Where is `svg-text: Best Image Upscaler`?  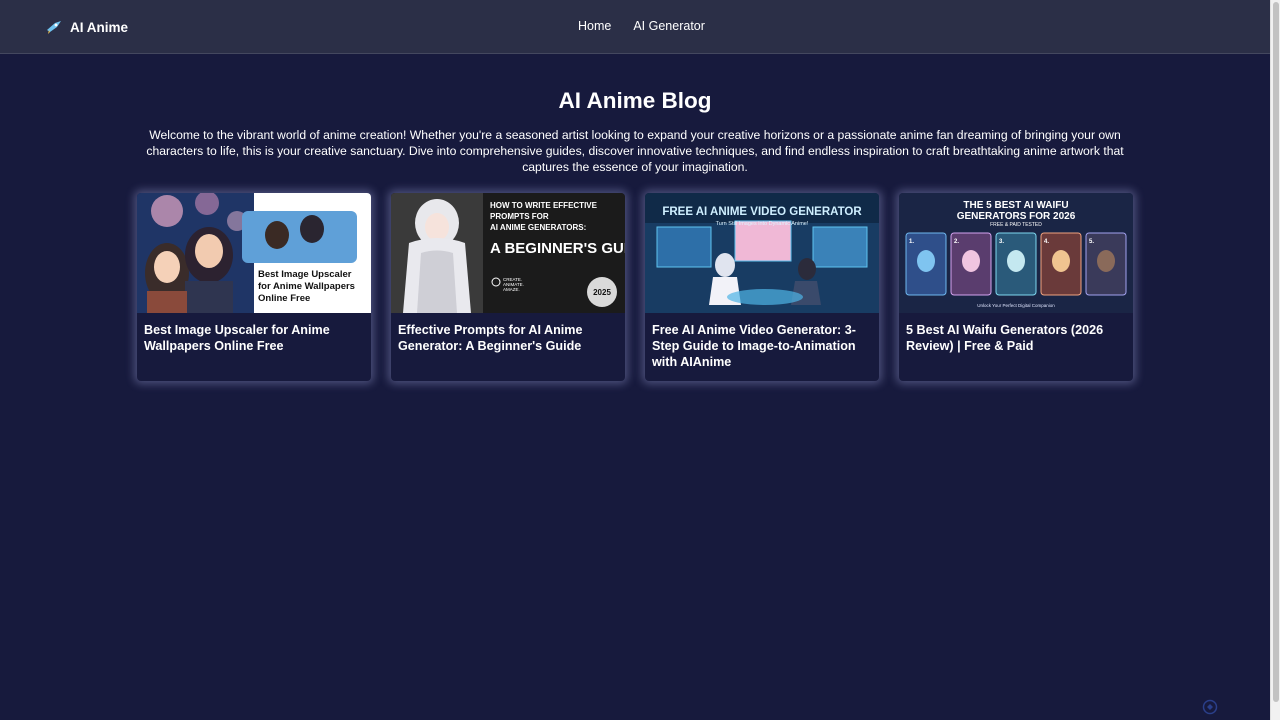 svg-text: Best Image Upscaler is located at coordinates (305, 274).